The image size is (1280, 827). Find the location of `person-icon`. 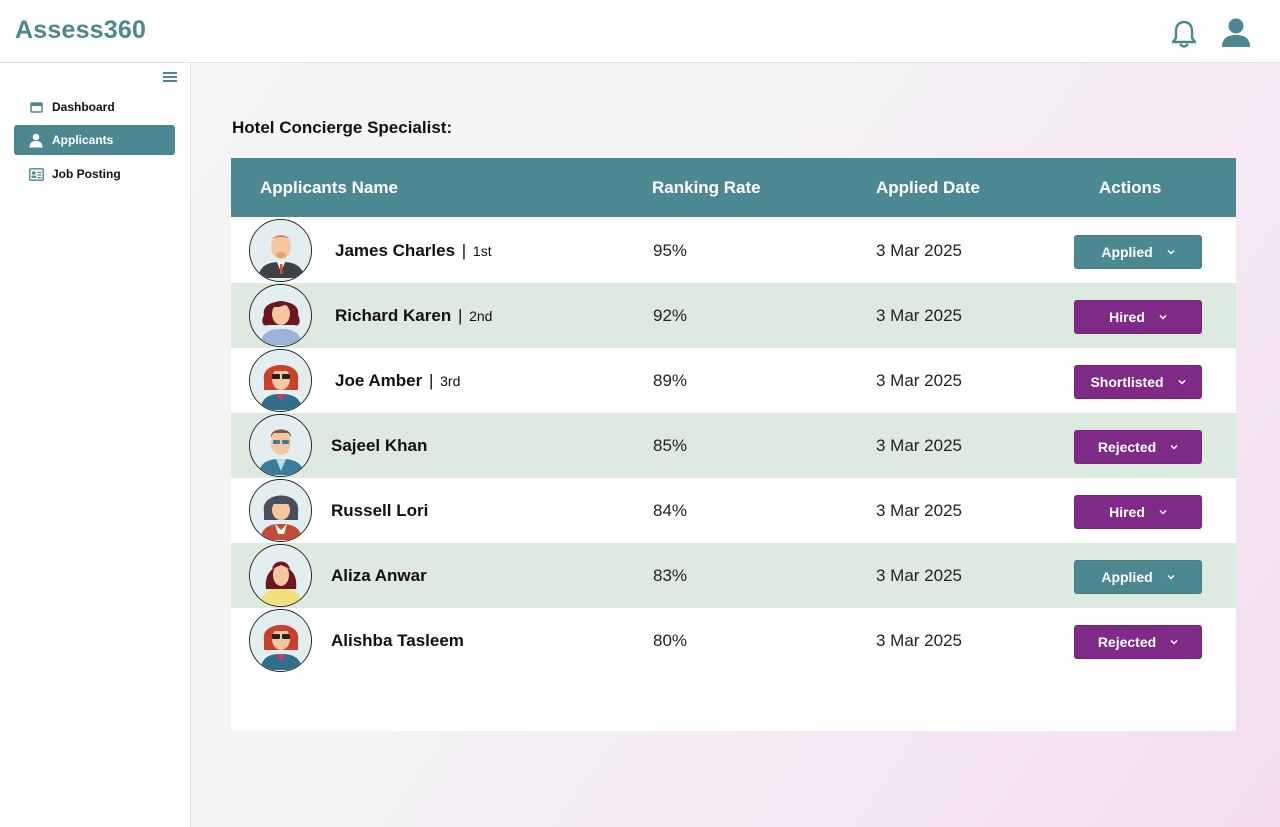

person-icon is located at coordinates (36, 140).